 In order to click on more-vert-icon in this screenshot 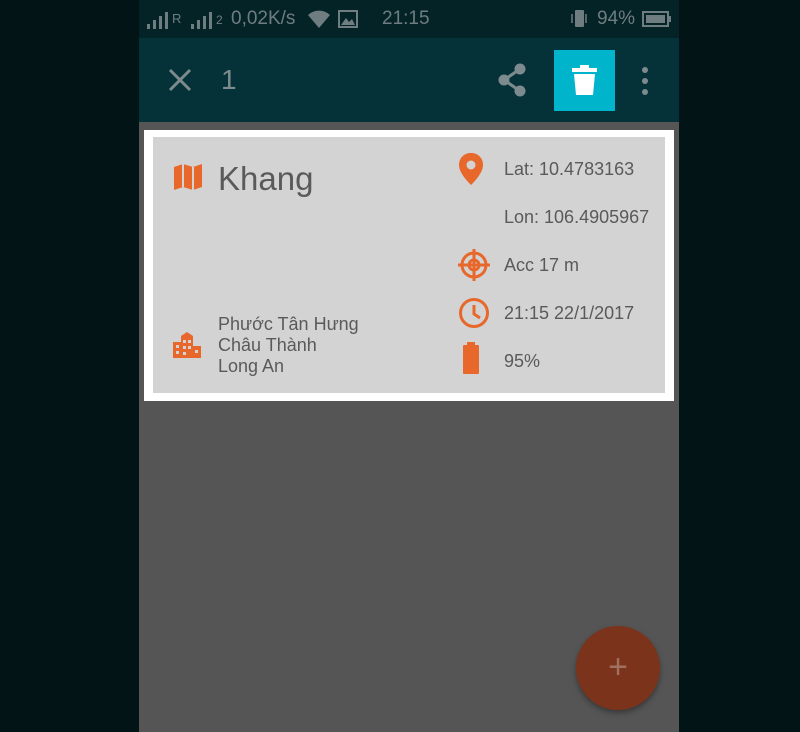, I will do `click(645, 81)`.